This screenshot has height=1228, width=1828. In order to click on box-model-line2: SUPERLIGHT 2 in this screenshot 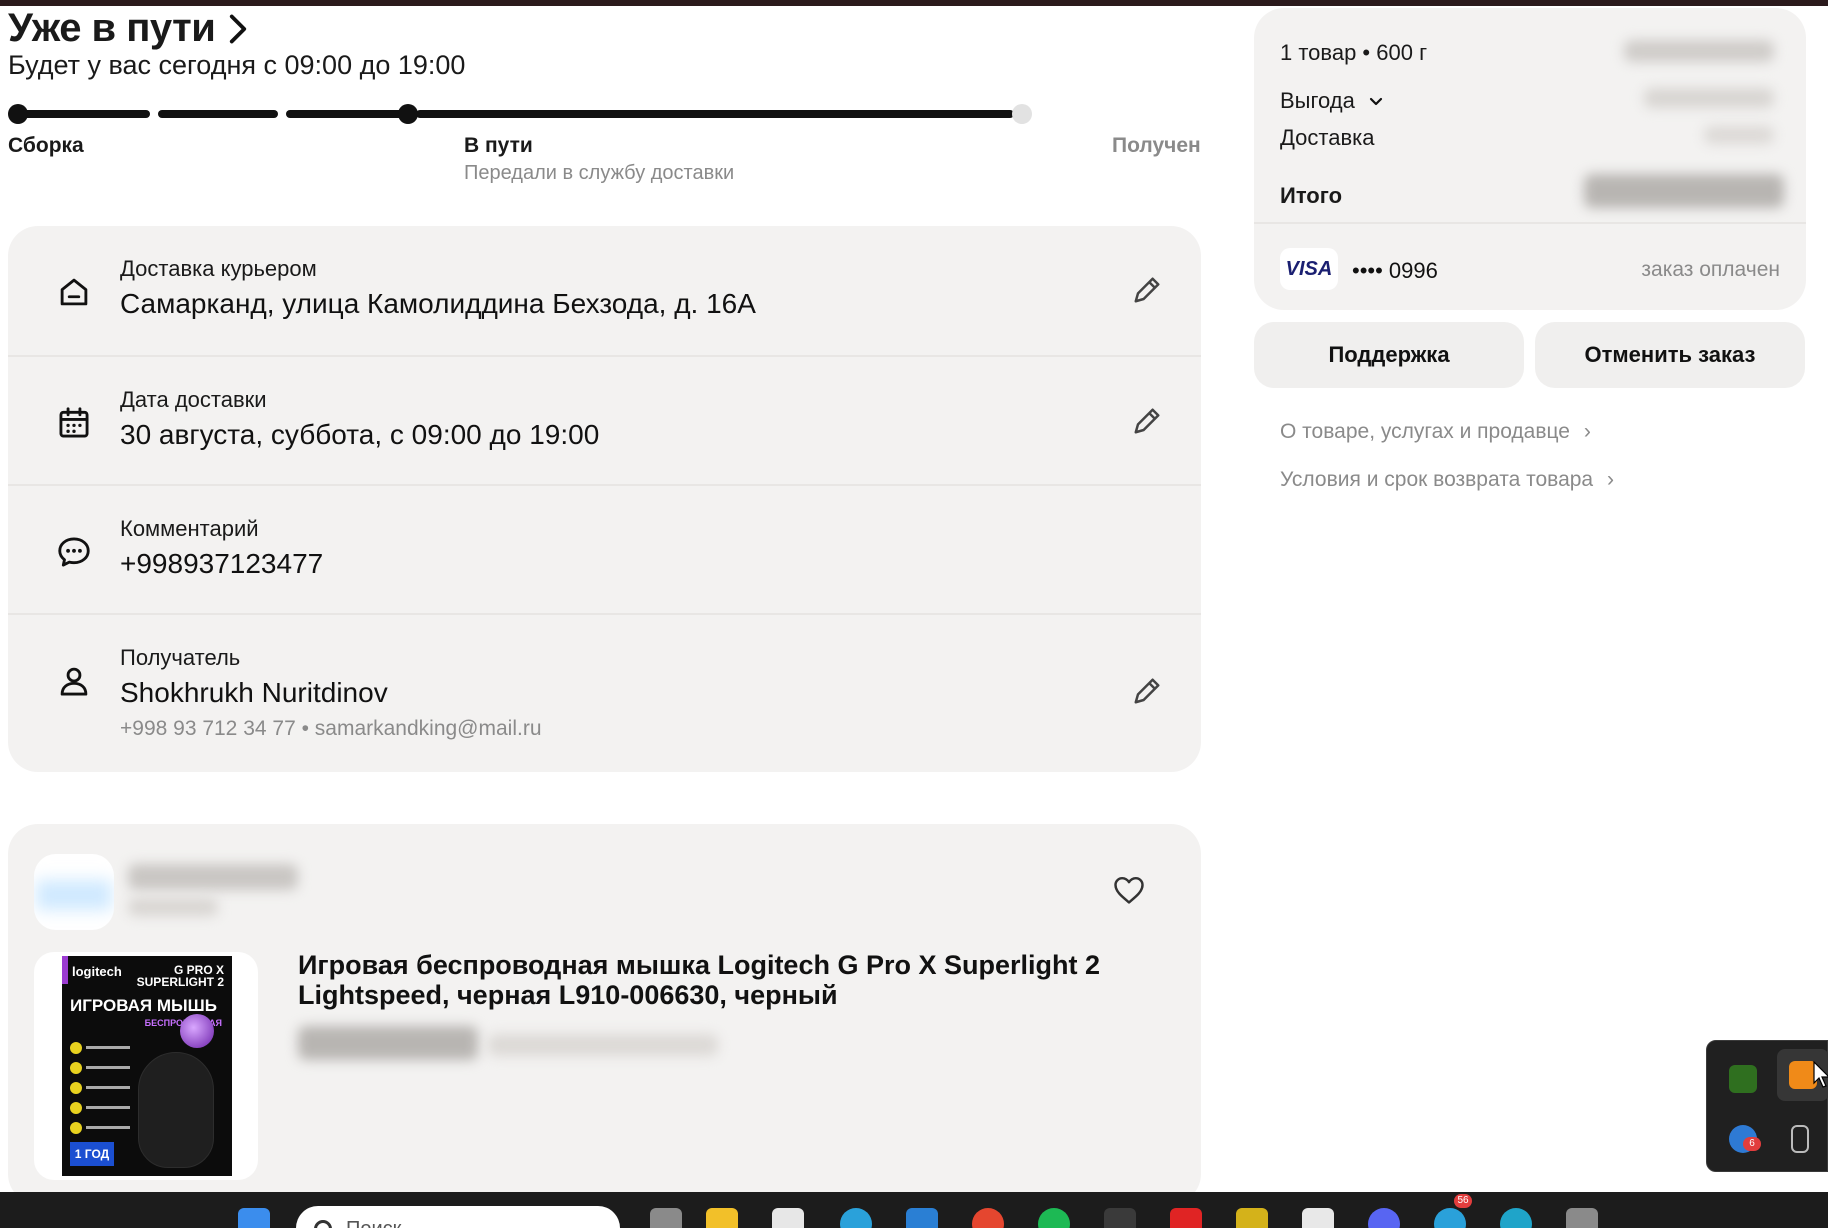, I will do `click(180, 982)`.